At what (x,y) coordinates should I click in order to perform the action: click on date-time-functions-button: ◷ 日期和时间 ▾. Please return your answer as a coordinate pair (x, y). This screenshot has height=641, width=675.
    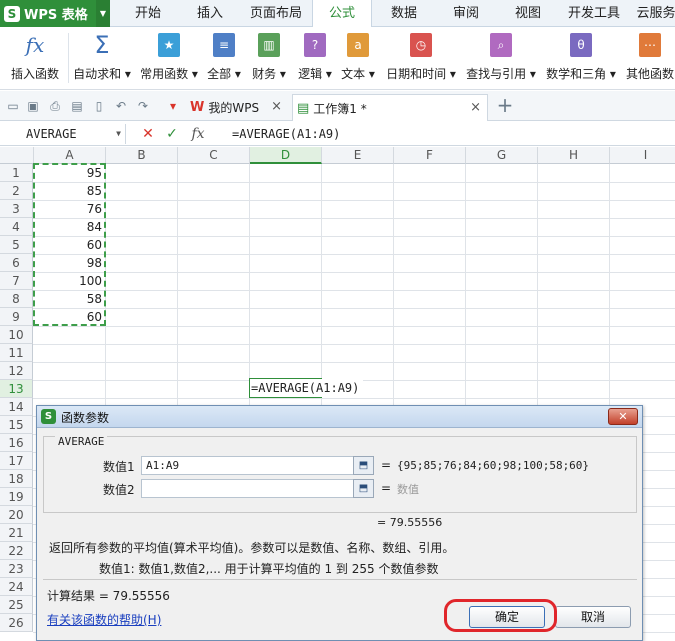
    Looking at the image, I should click on (421, 58).